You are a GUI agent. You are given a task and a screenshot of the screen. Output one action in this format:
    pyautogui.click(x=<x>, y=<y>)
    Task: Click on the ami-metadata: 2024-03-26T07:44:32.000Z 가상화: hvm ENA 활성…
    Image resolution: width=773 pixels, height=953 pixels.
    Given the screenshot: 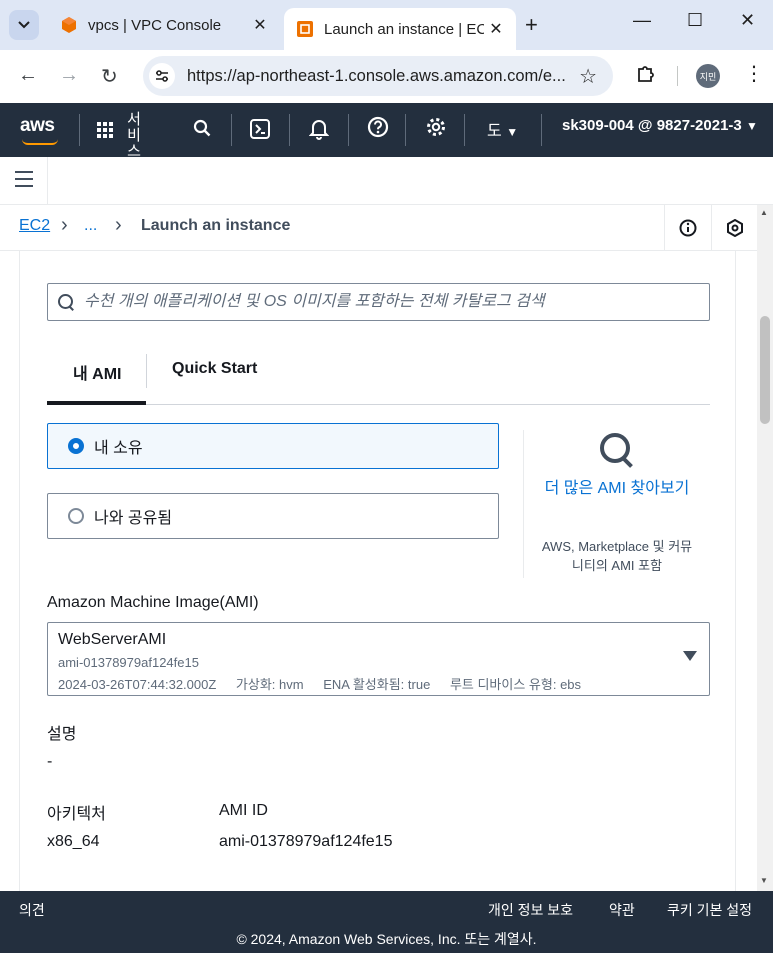 What is the action you would take?
    pyautogui.click(x=327, y=683)
    